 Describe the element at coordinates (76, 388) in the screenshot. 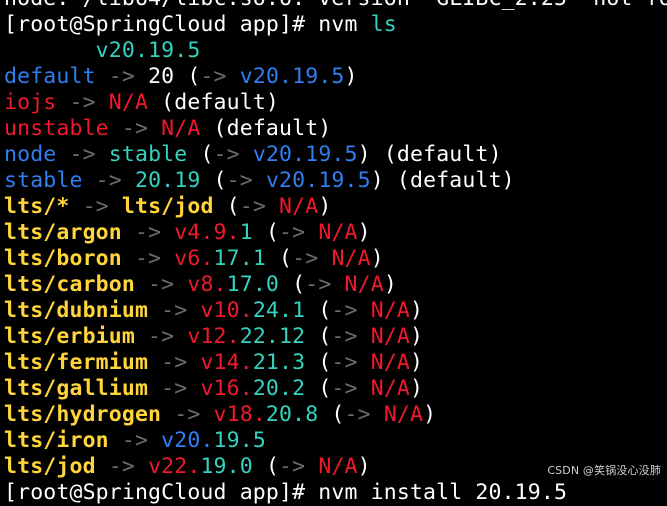

I see `terminal-text-segment: lts/gallium` at that location.